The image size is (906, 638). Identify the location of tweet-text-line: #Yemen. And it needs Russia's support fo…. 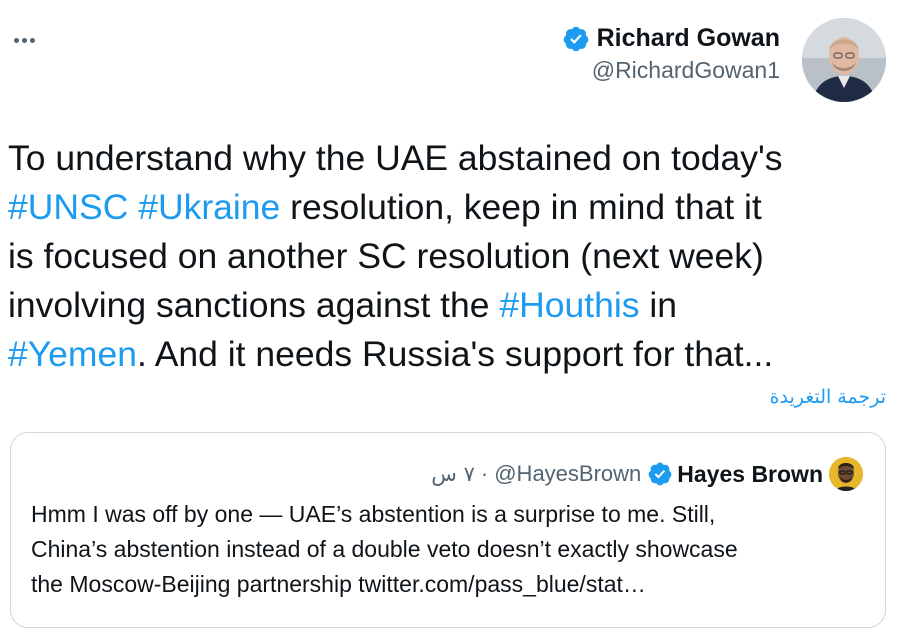
(448, 354).